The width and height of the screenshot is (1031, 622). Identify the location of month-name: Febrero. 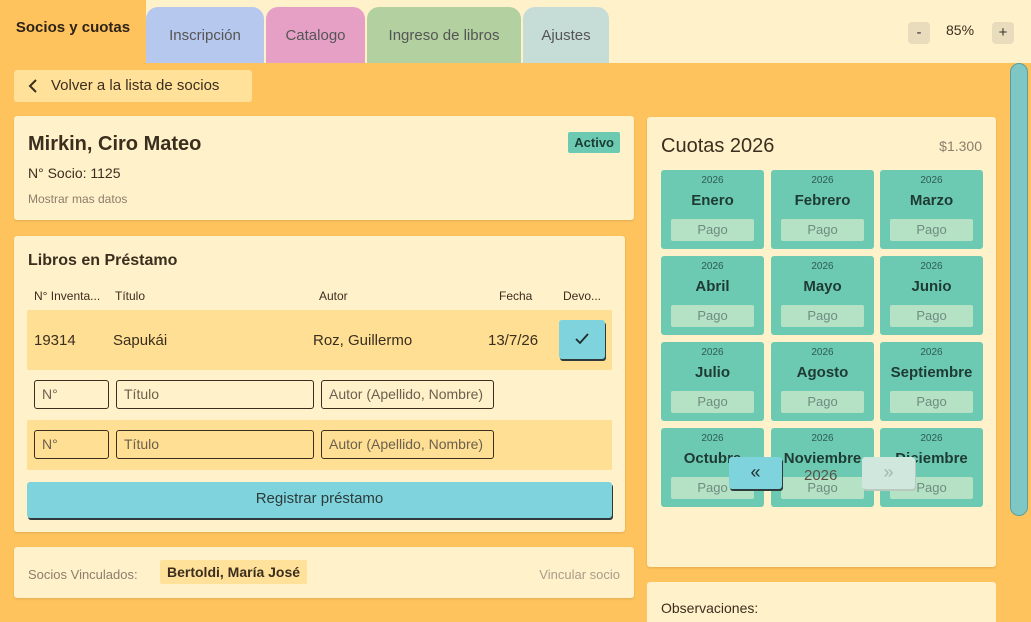
(822, 200).